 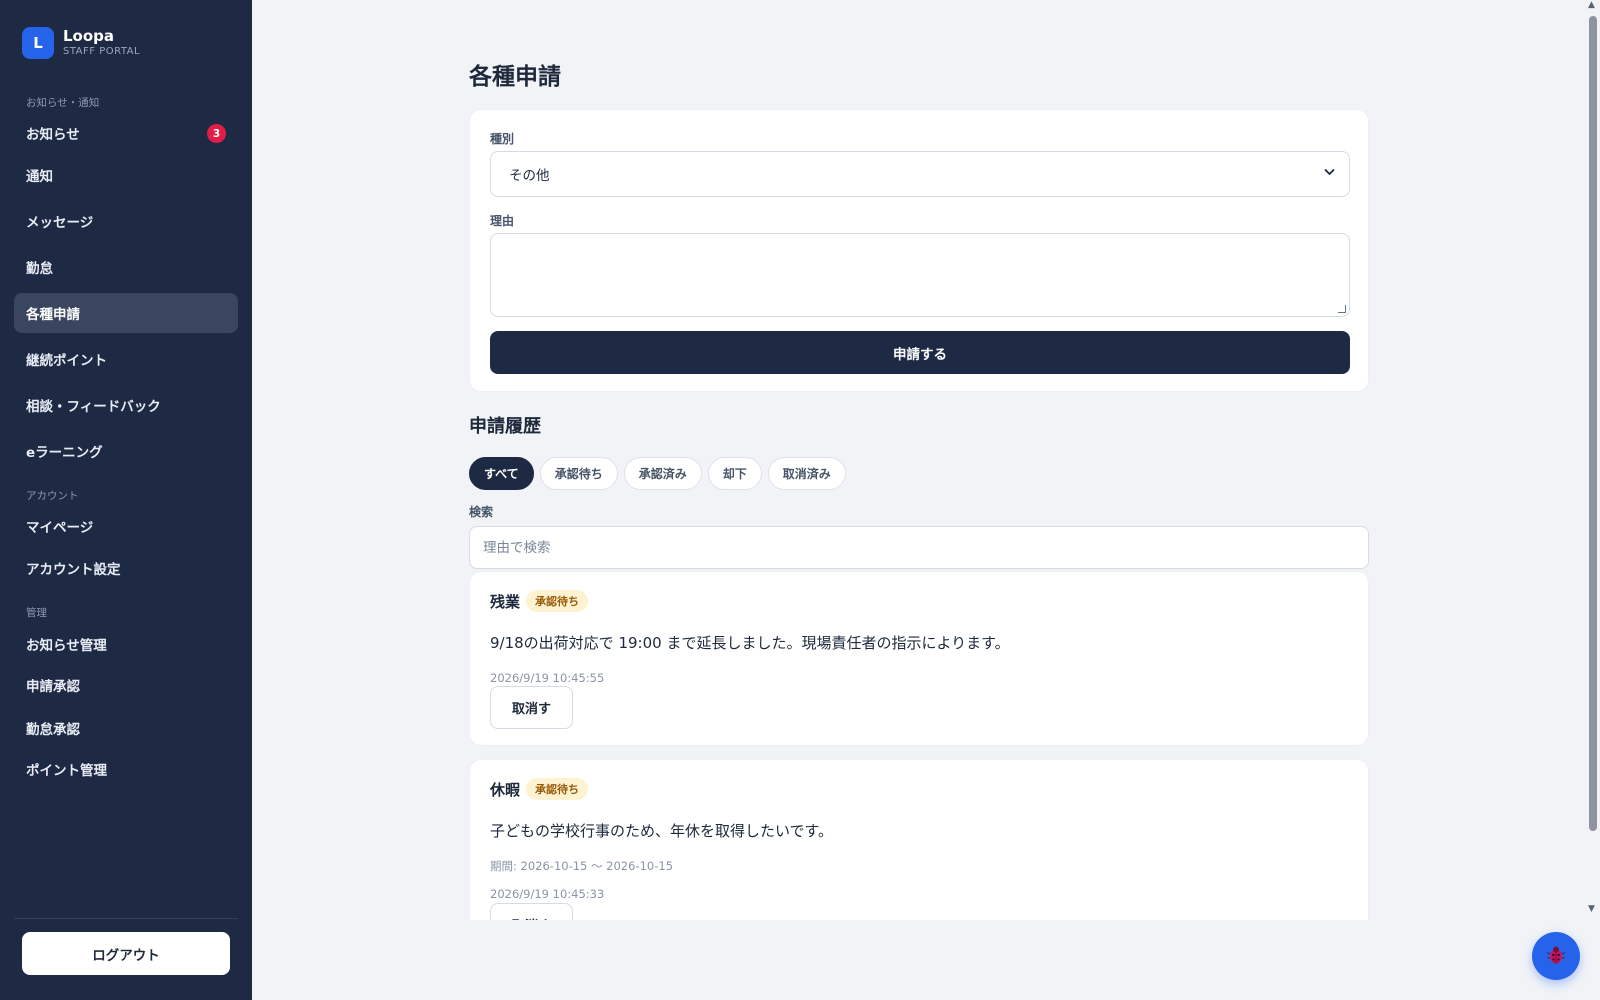 I want to click on sidebar-item-announcement-admin: お知らせ管理, so click(x=126, y=644).